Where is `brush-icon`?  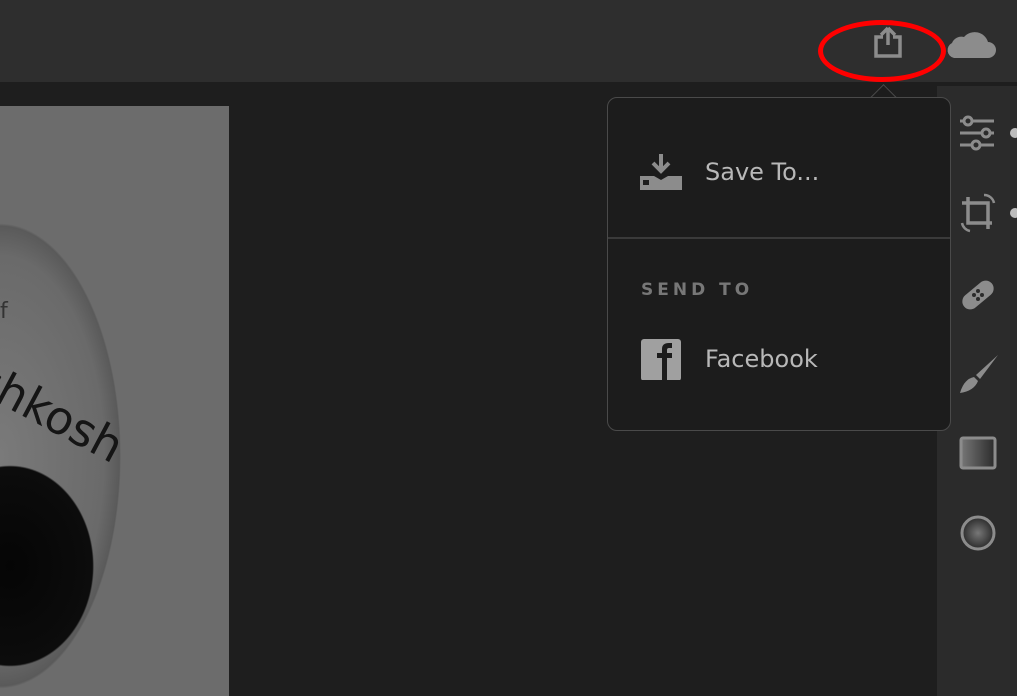
brush-icon is located at coordinates (979, 374).